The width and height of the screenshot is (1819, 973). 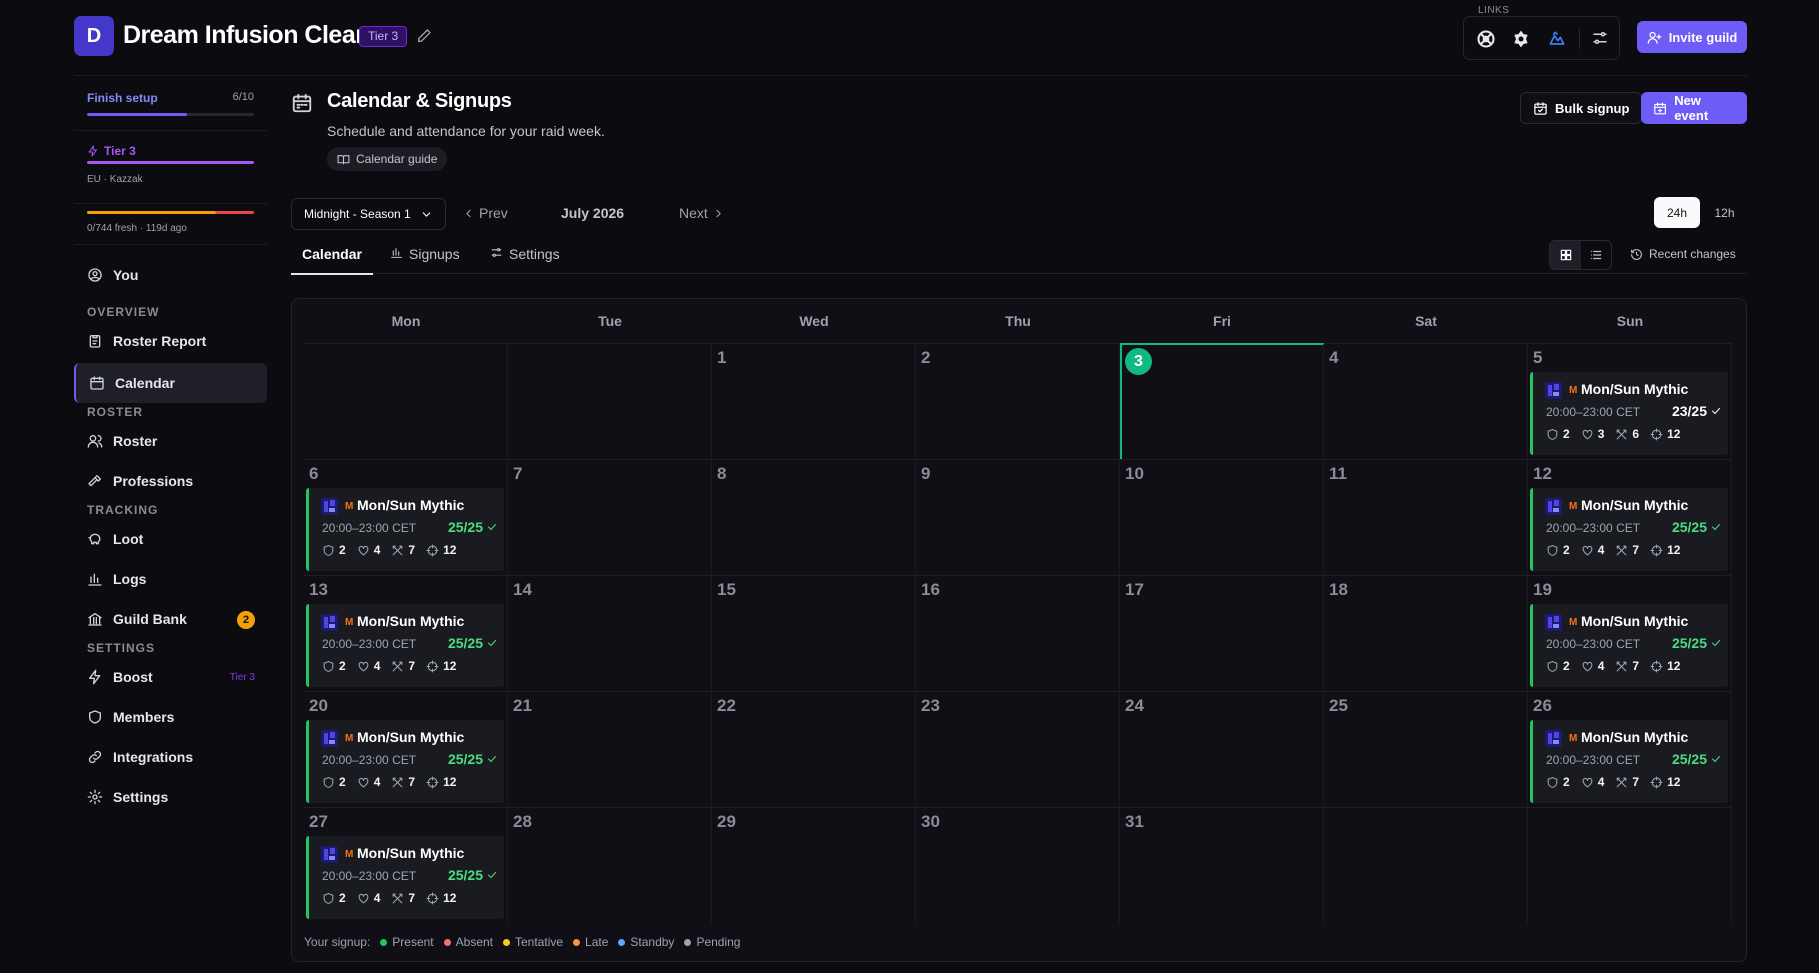 I want to click on sidebar-item-calendar: Calendar, so click(x=170, y=383).